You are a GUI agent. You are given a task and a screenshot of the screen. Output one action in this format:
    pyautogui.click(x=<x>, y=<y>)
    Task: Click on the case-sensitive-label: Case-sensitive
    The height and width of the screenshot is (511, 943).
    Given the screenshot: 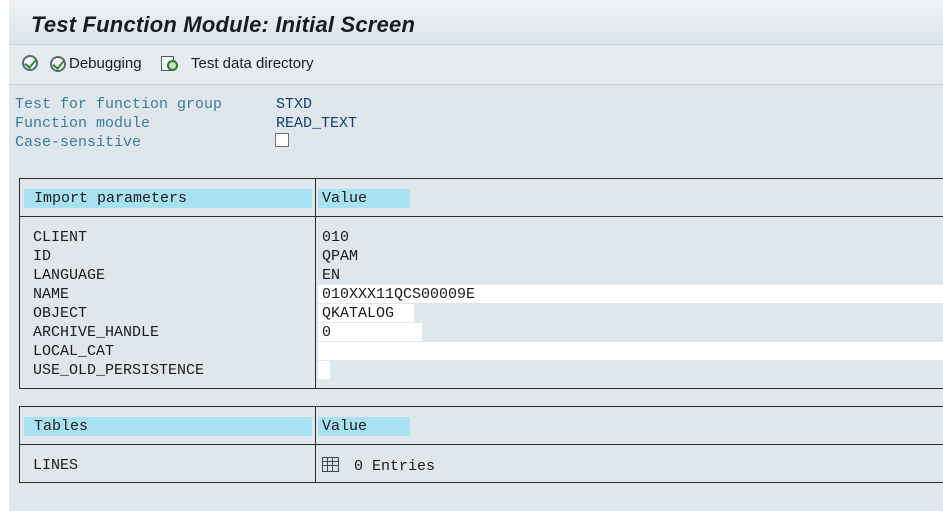 What is the action you would take?
    pyautogui.click(x=78, y=142)
    